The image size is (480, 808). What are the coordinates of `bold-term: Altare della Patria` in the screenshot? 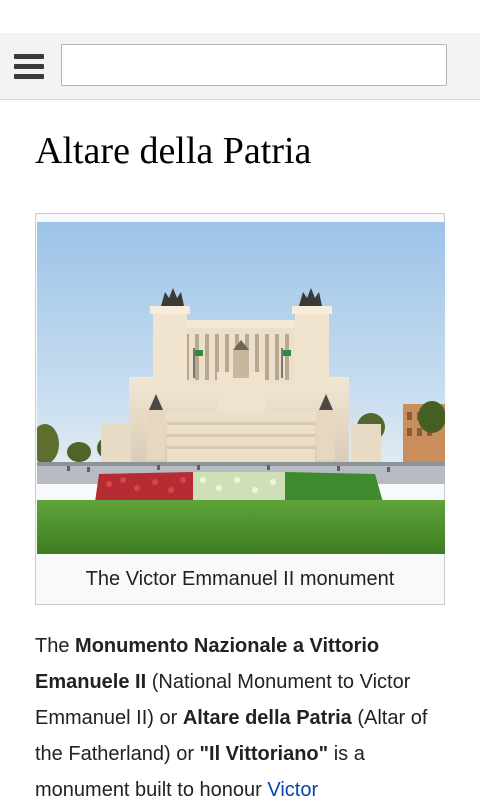 It's located at (267, 718).